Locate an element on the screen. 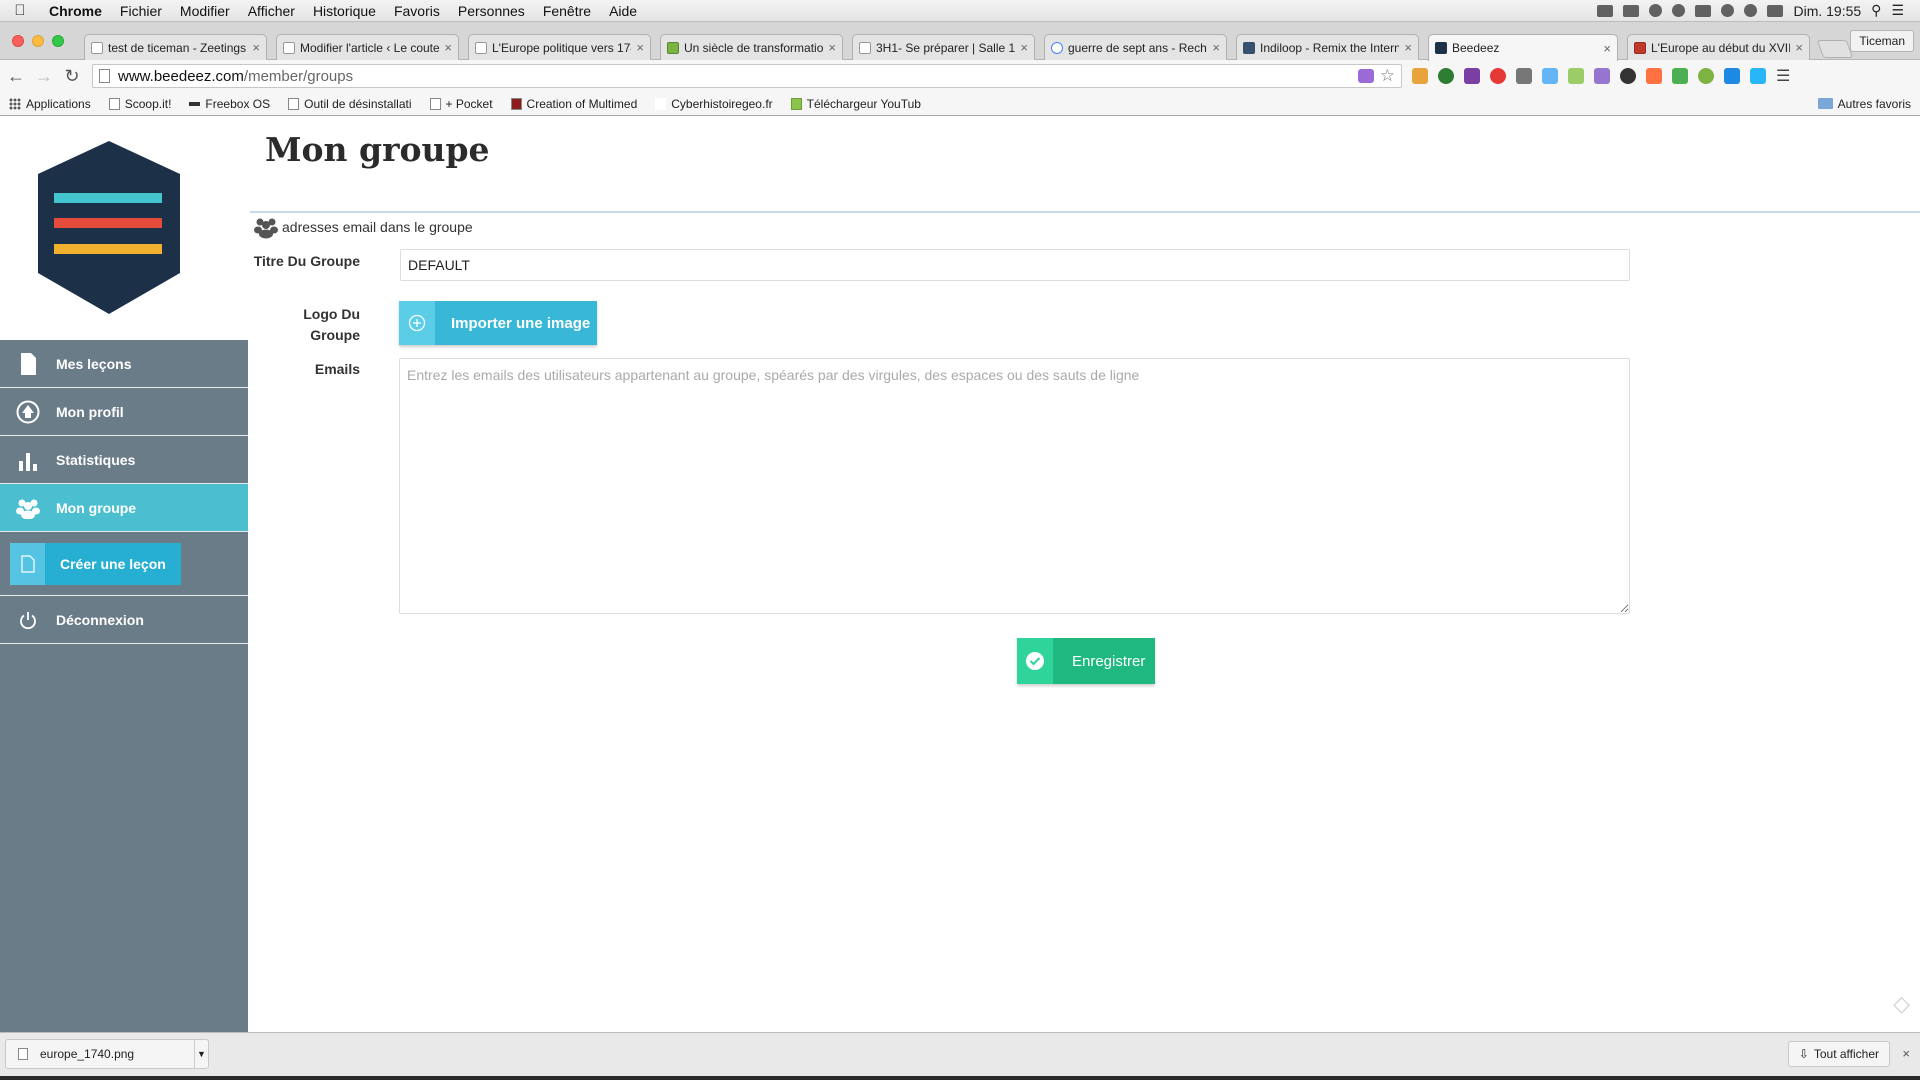 Image resolution: width=1920 pixels, height=1080 pixels. tab-indiloop: Indiloop - Remix the Interne × is located at coordinates (1327, 47).